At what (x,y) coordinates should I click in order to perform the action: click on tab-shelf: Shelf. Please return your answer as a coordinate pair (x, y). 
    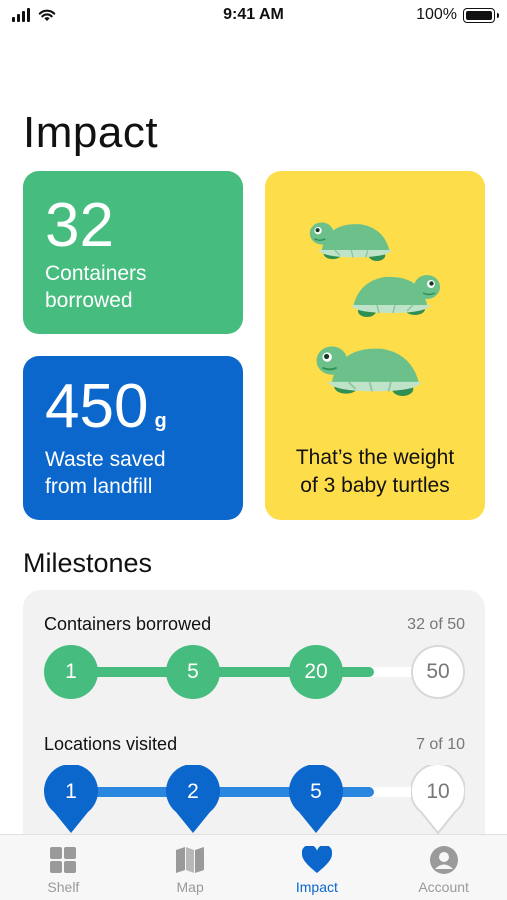
    Looking at the image, I should click on (63, 867).